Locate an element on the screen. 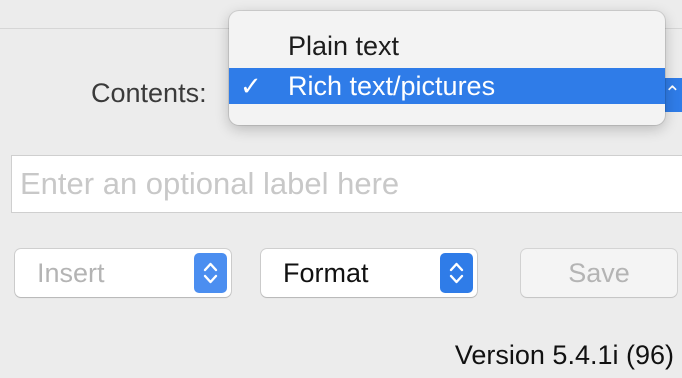 Image resolution: width=682 pixels, height=378 pixels. insert-label: Insert is located at coordinates (71, 273).